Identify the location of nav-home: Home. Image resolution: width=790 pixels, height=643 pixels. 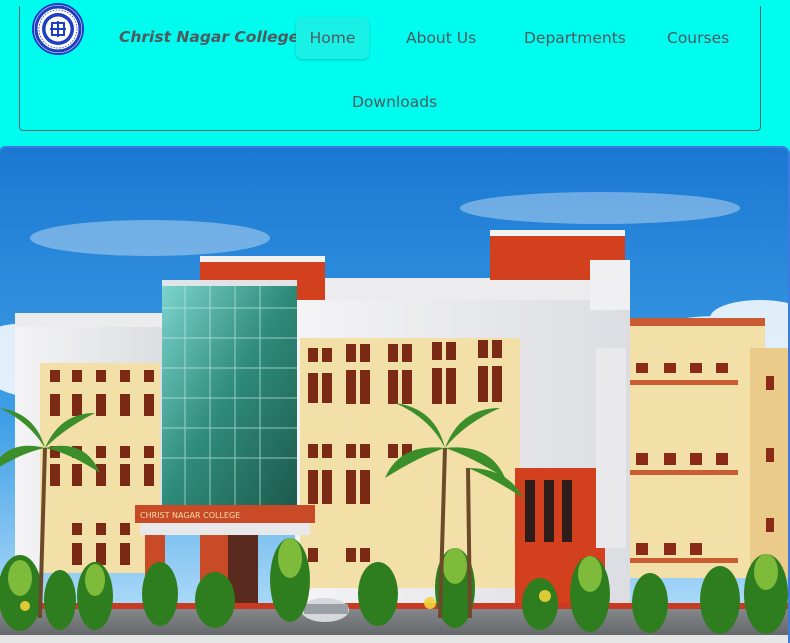
(332, 38).